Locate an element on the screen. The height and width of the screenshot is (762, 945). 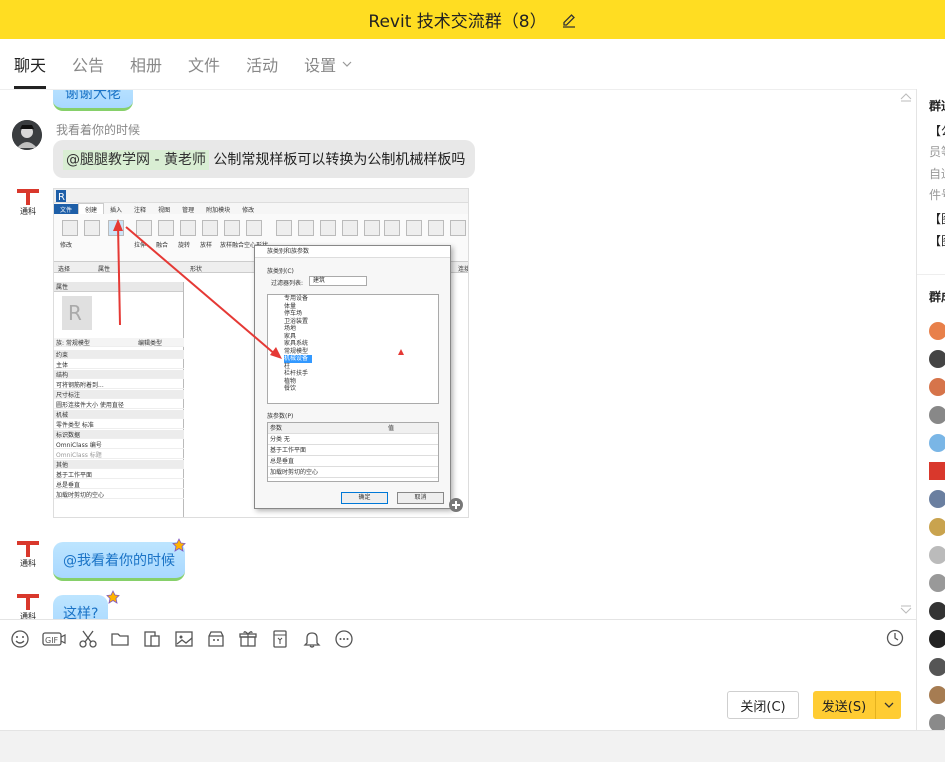
folder-icon is located at coordinates (120, 639).